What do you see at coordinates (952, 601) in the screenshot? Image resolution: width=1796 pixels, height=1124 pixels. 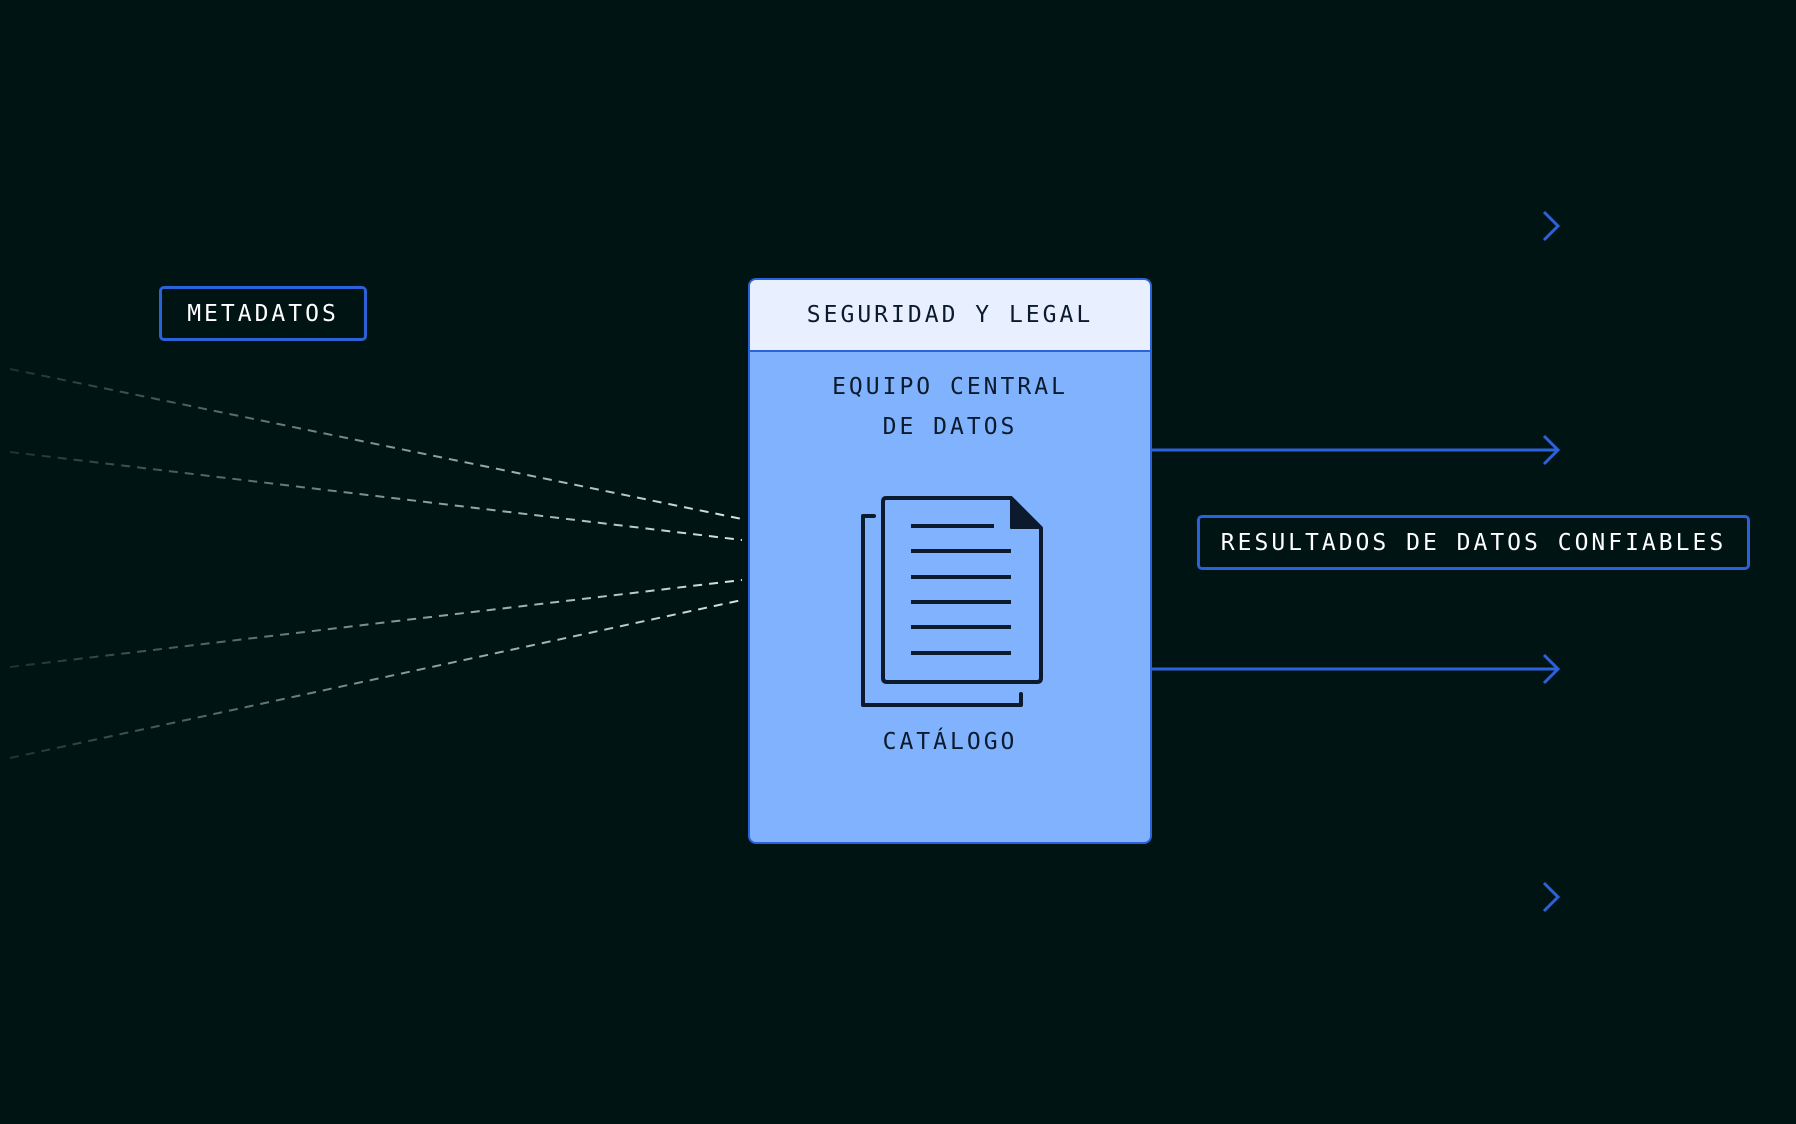 I see `document-stack-icon` at bounding box center [952, 601].